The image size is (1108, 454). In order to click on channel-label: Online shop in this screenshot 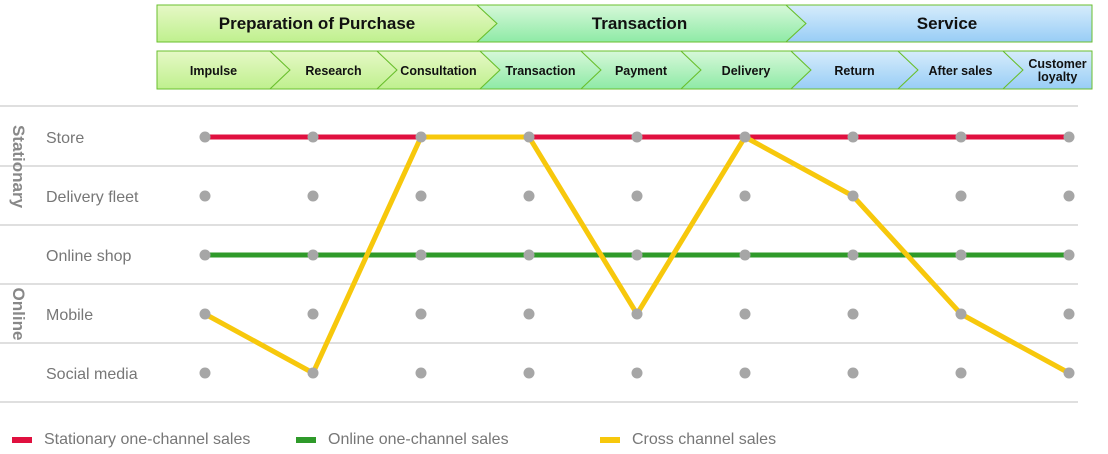, I will do `click(88, 256)`.